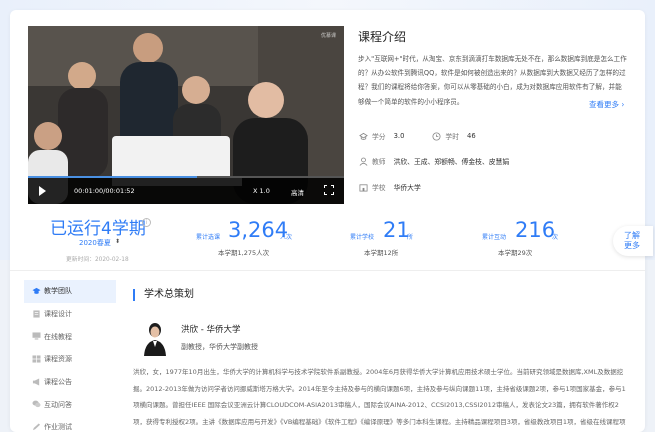 This screenshot has height=432, width=655. I want to click on stat-visits-sub: 本学期1,275人次, so click(244, 253).